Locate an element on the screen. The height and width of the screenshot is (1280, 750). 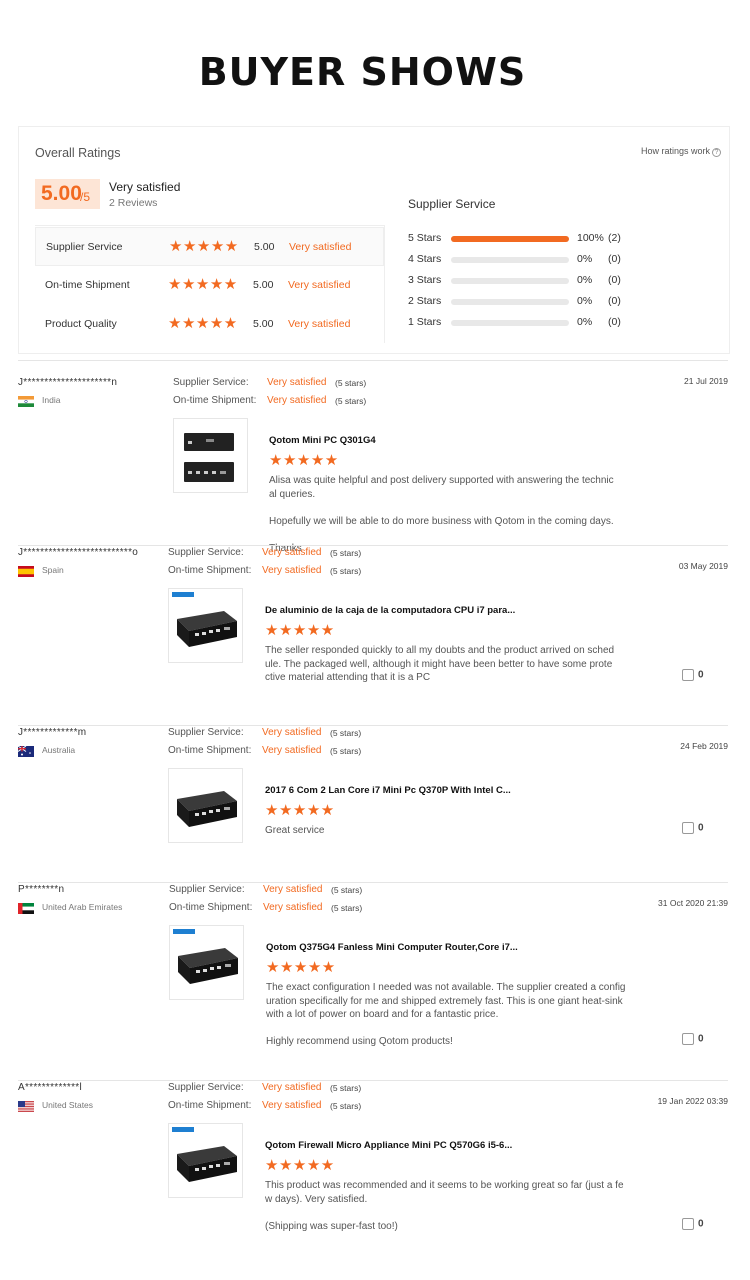
star-bar-label: 2 Stars is located at coordinates (425, 301).